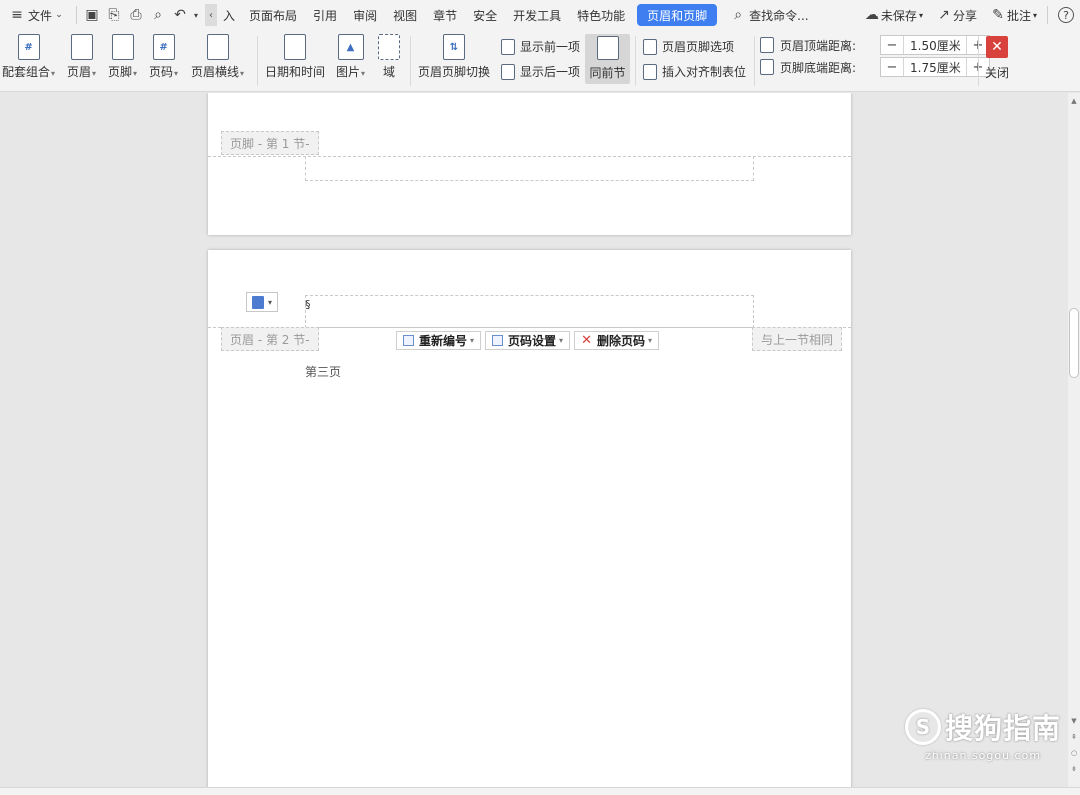 The height and width of the screenshot is (795, 1080). What do you see at coordinates (498, 340) in the screenshot?
I see `settings-icon` at bounding box center [498, 340].